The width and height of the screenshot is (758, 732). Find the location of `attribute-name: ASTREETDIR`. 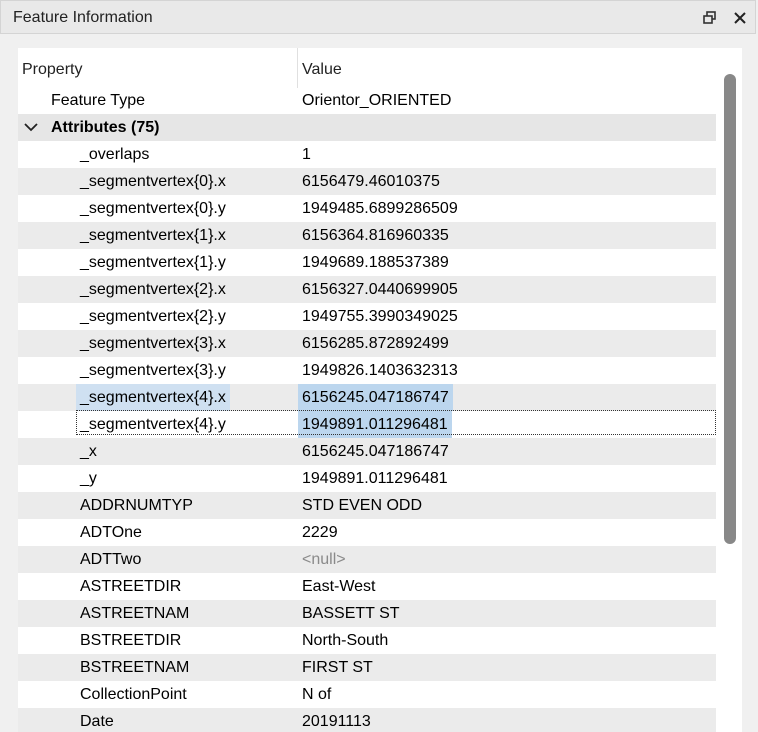

attribute-name: ASTREETDIR is located at coordinates (131, 586).